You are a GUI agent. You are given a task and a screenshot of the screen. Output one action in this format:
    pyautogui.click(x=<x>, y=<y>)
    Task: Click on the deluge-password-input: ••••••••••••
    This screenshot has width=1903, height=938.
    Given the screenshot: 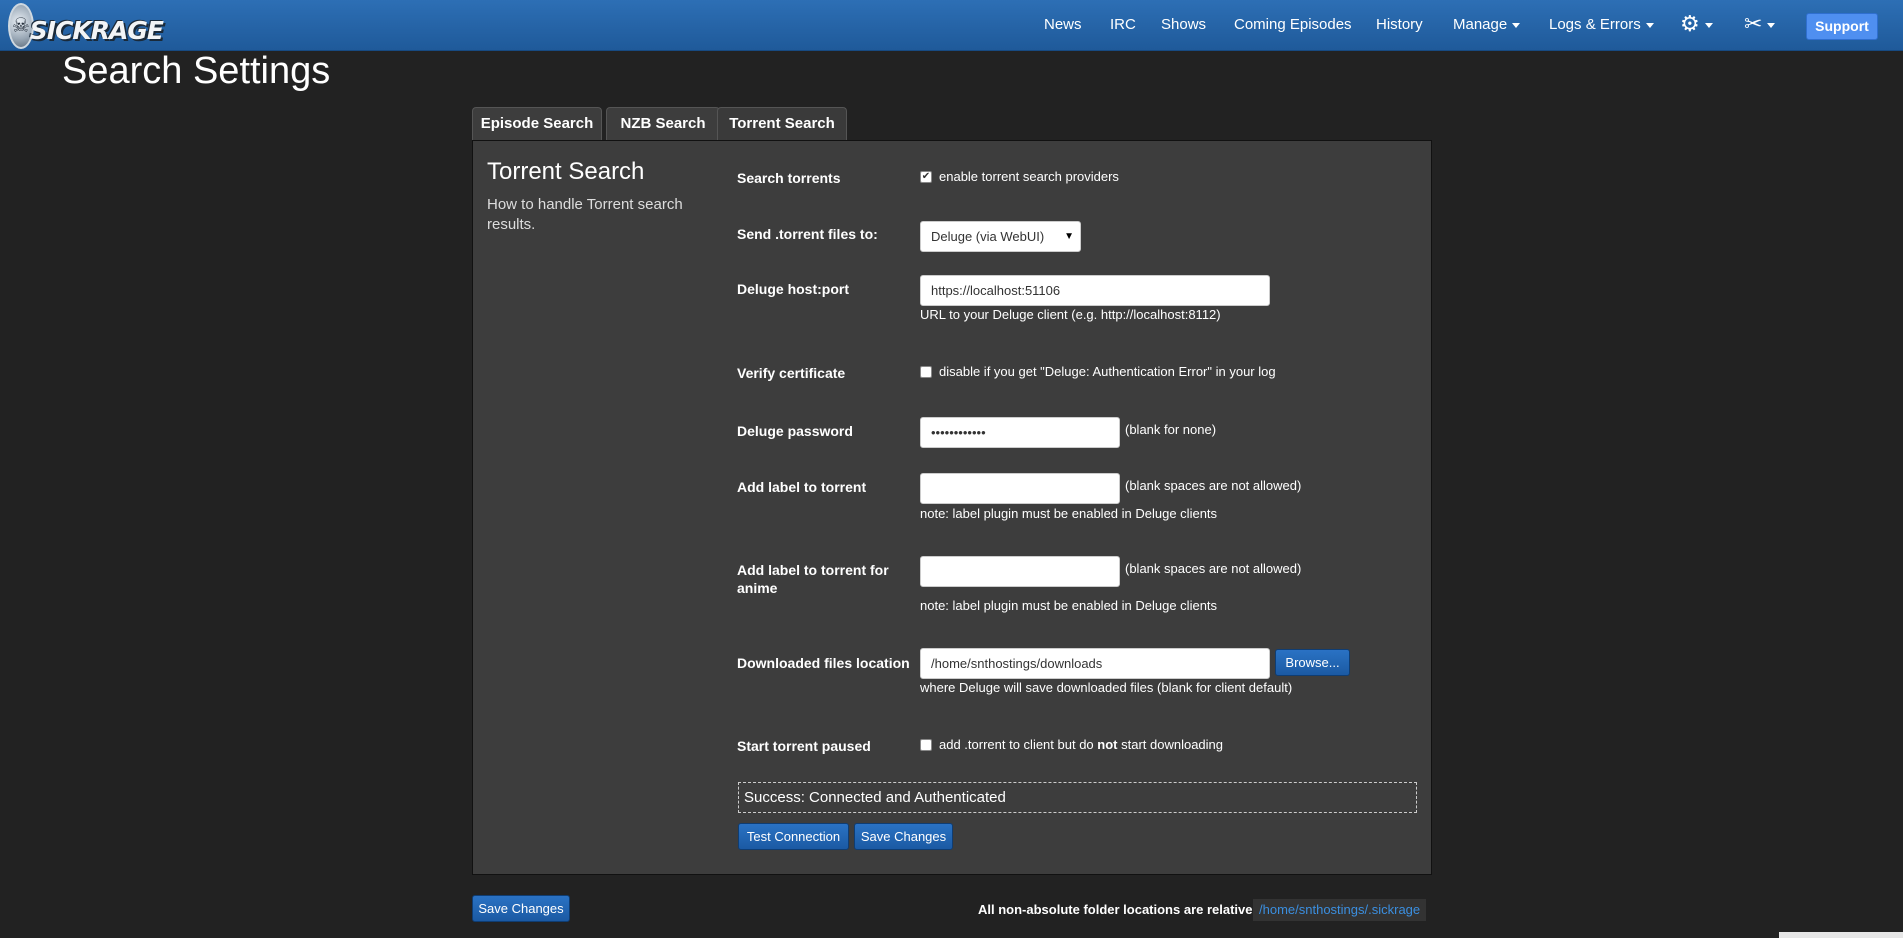 What is the action you would take?
    pyautogui.click(x=1020, y=432)
    